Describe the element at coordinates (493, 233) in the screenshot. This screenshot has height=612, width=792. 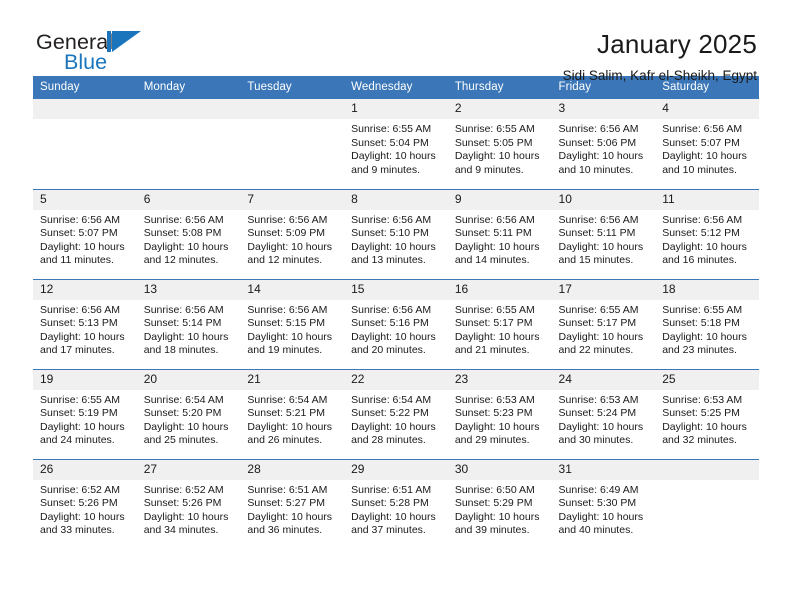
I see `sunset-time: Sunset: 5:11 PM` at that location.